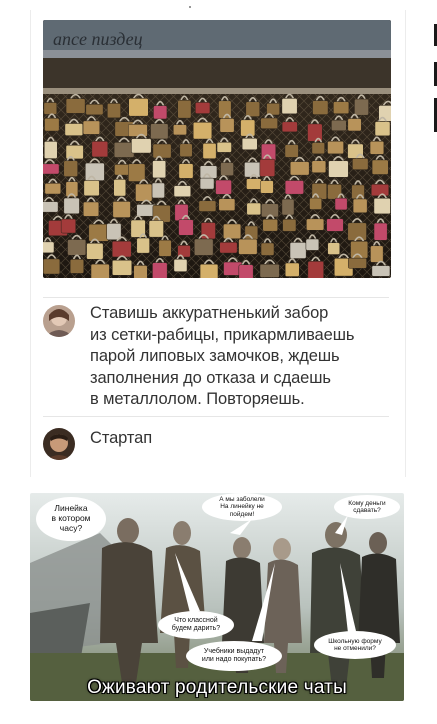  Describe the element at coordinates (216, 297) in the screenshot. I see `separator` at that location.